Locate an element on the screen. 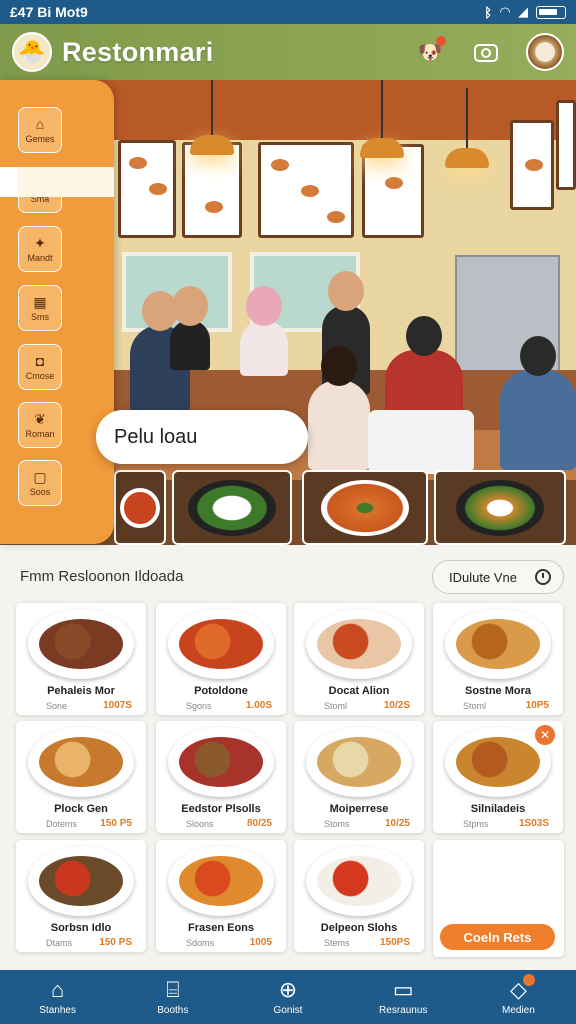 The image size is (576, 1024). sidebar-item-gemes: ⌂ Gemes is located at coordinates (40, 130).